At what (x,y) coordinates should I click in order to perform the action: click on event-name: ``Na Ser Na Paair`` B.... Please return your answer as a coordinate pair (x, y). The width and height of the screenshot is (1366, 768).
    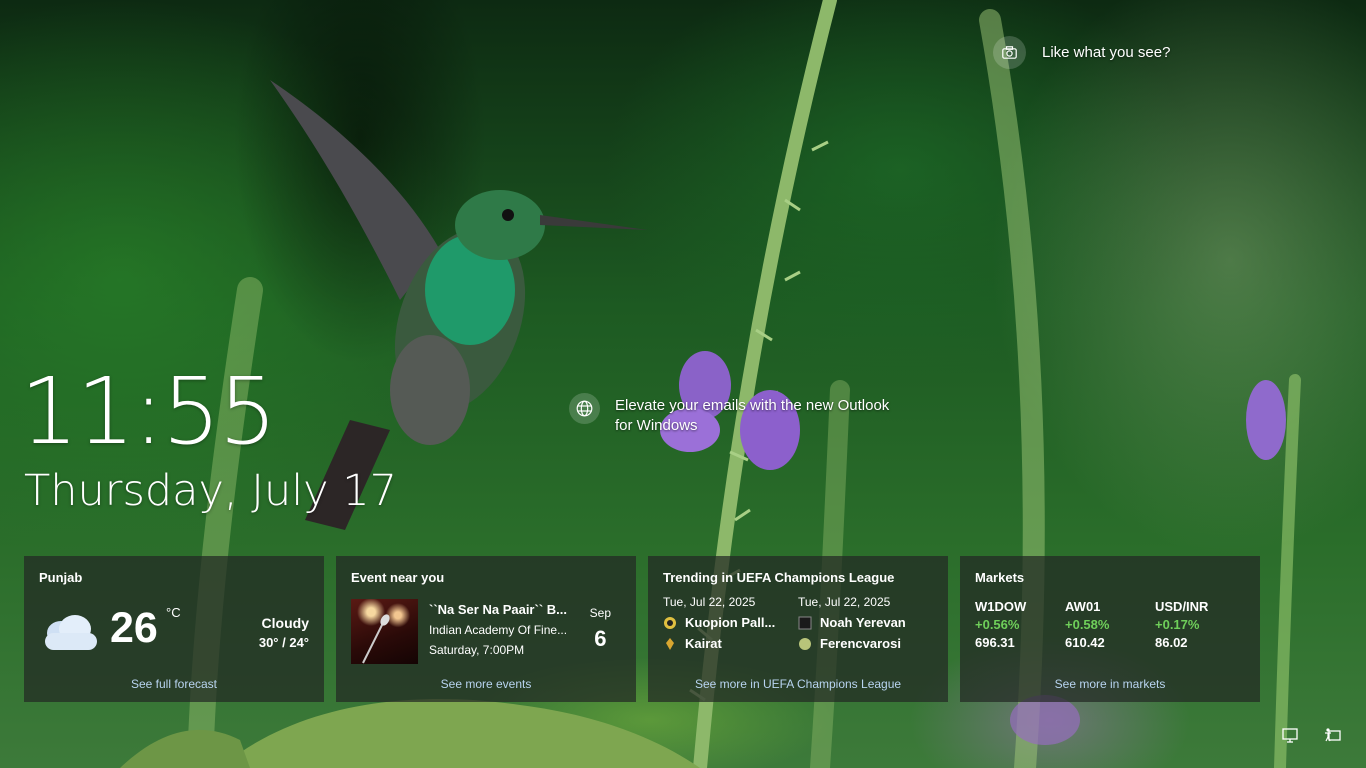
    Looking at the image, I should click on (500, 609).